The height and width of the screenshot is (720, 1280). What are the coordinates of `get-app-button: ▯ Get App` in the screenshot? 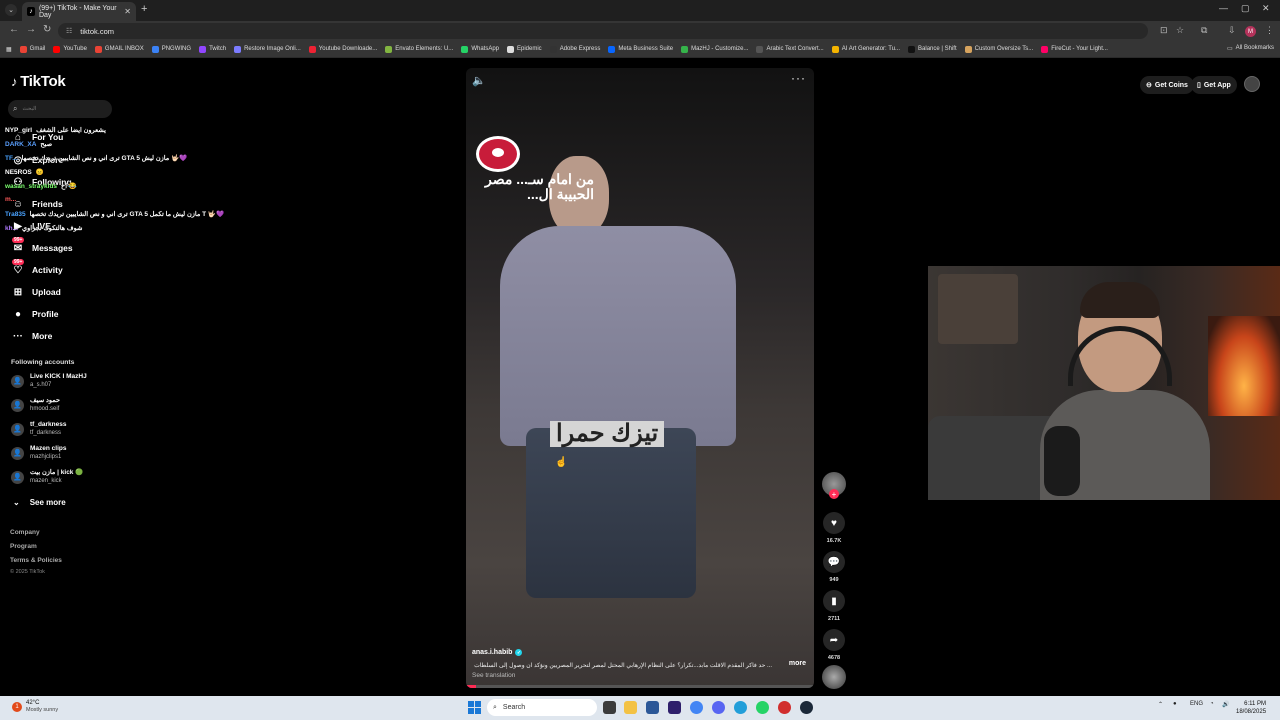 It's located at (1214, 85).